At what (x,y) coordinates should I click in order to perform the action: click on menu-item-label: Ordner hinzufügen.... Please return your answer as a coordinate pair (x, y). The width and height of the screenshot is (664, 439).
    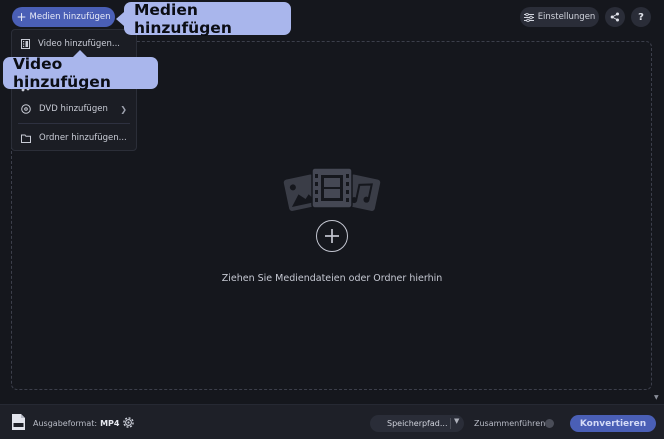
    Looking at the image, I should click on (83, 138).